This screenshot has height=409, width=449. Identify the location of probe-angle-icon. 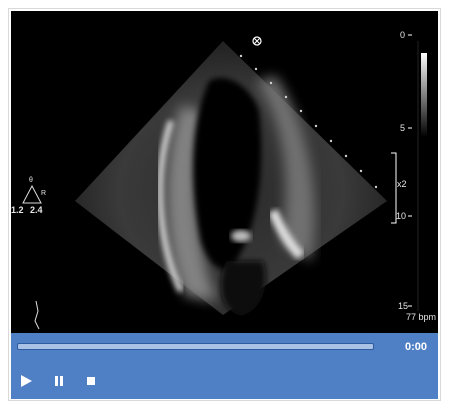
(32, 194).